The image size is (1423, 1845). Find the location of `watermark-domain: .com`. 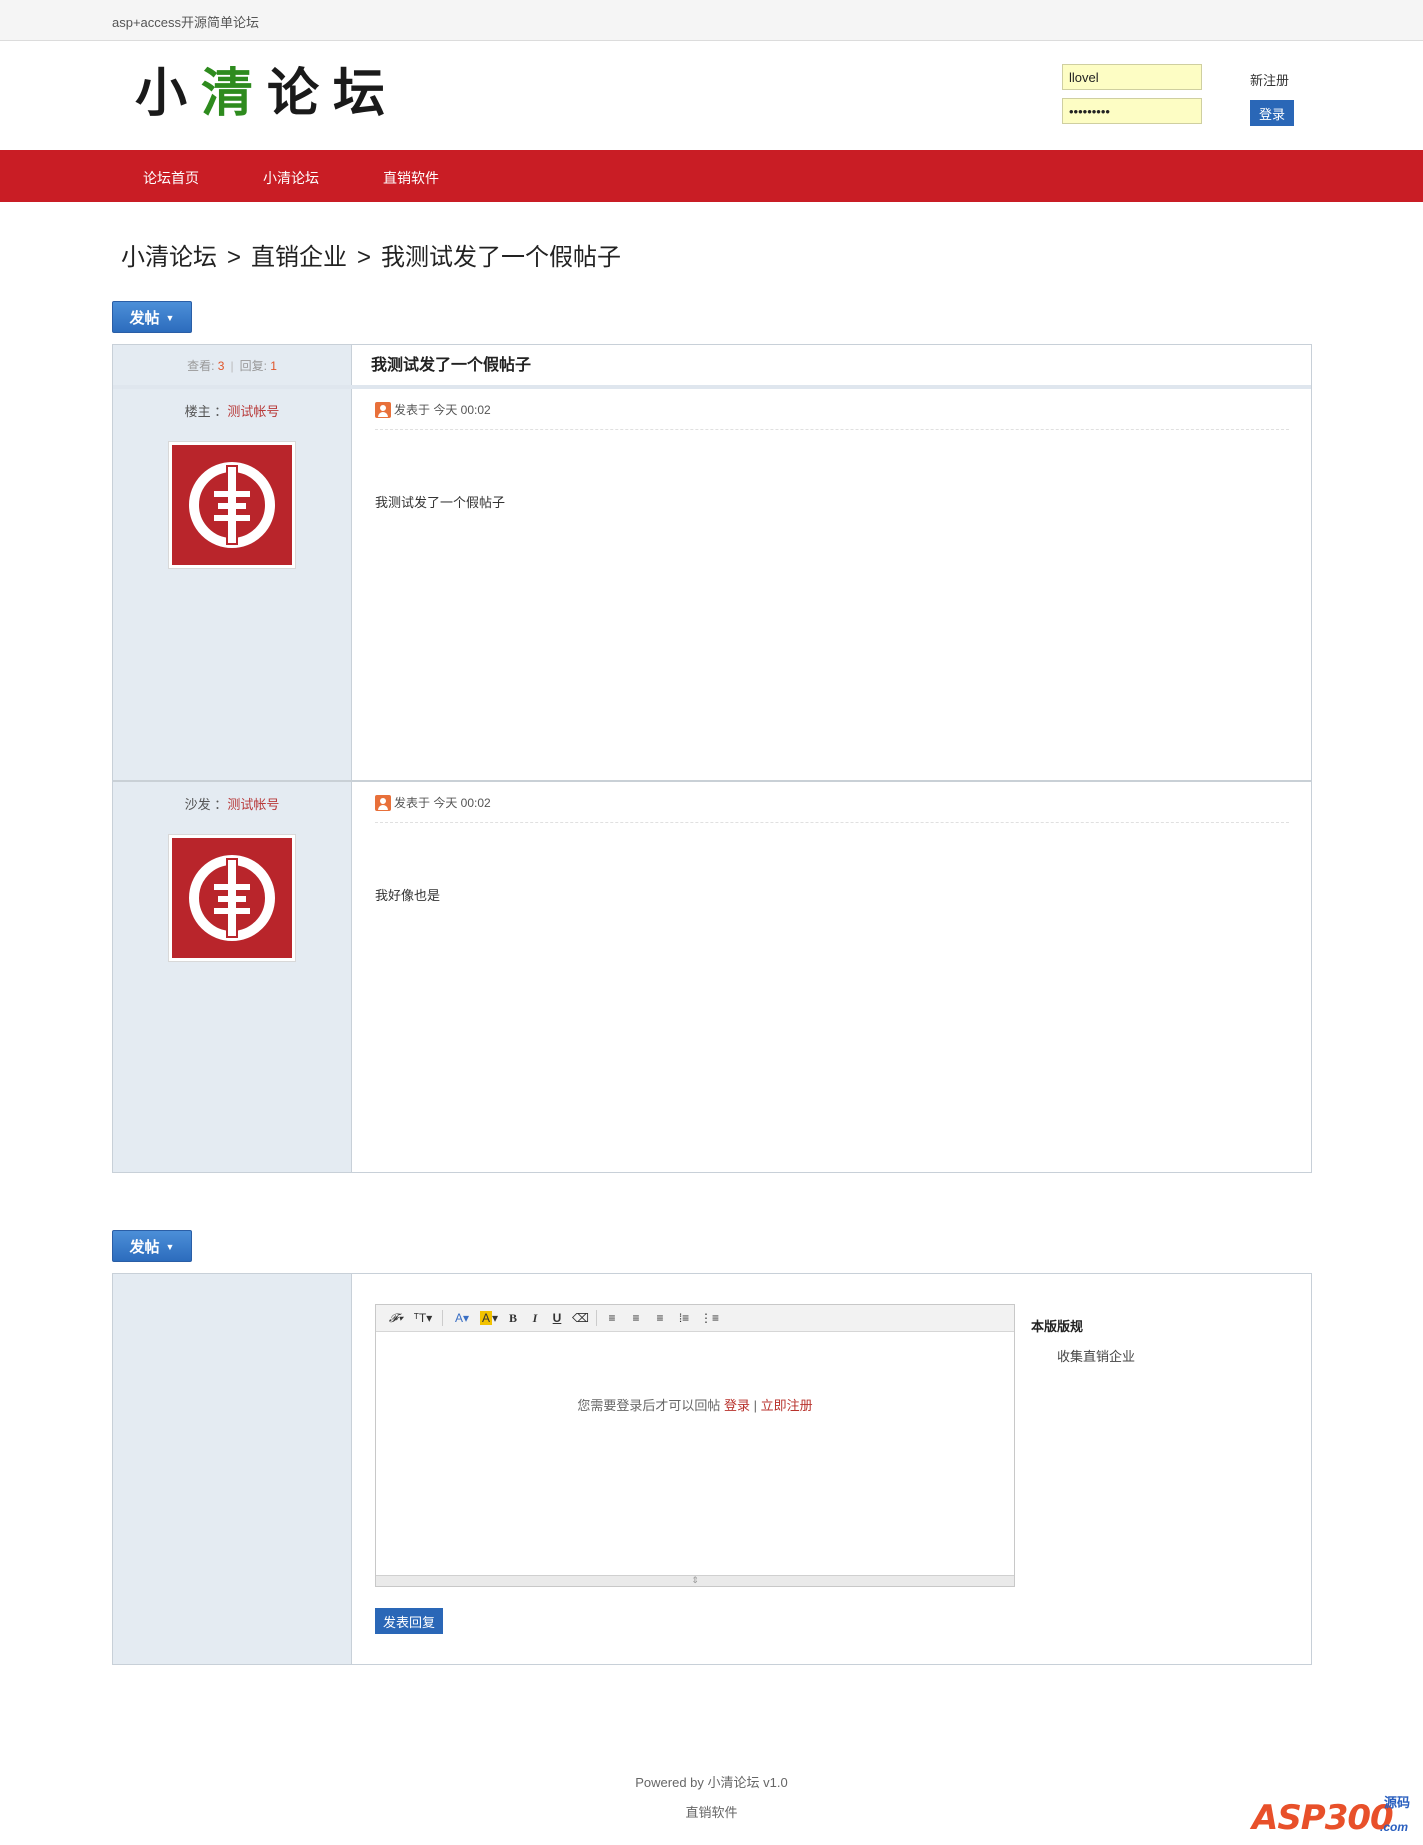

watermark-domain: .com is located at coordinates (1394, 1827).